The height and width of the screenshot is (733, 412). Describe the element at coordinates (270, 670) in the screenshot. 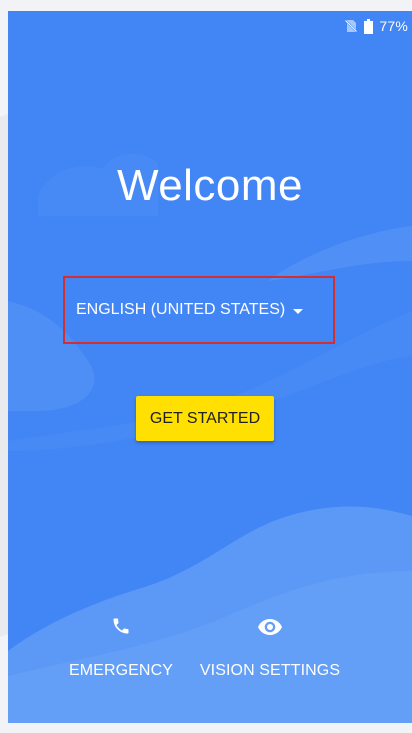

I see `vision-settings-label: VISION SETTINGS` at that location.